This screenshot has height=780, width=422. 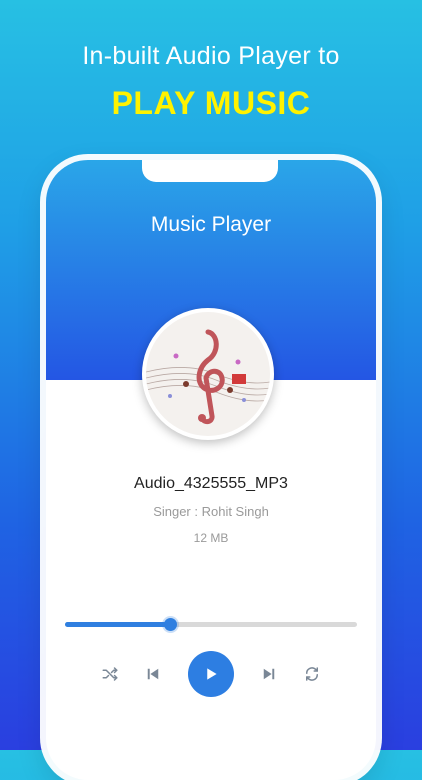 What do you see at coordinates (211, 224) in the screenshot?
I see `screen-title: Music Player` at bounding box center [211, 224].